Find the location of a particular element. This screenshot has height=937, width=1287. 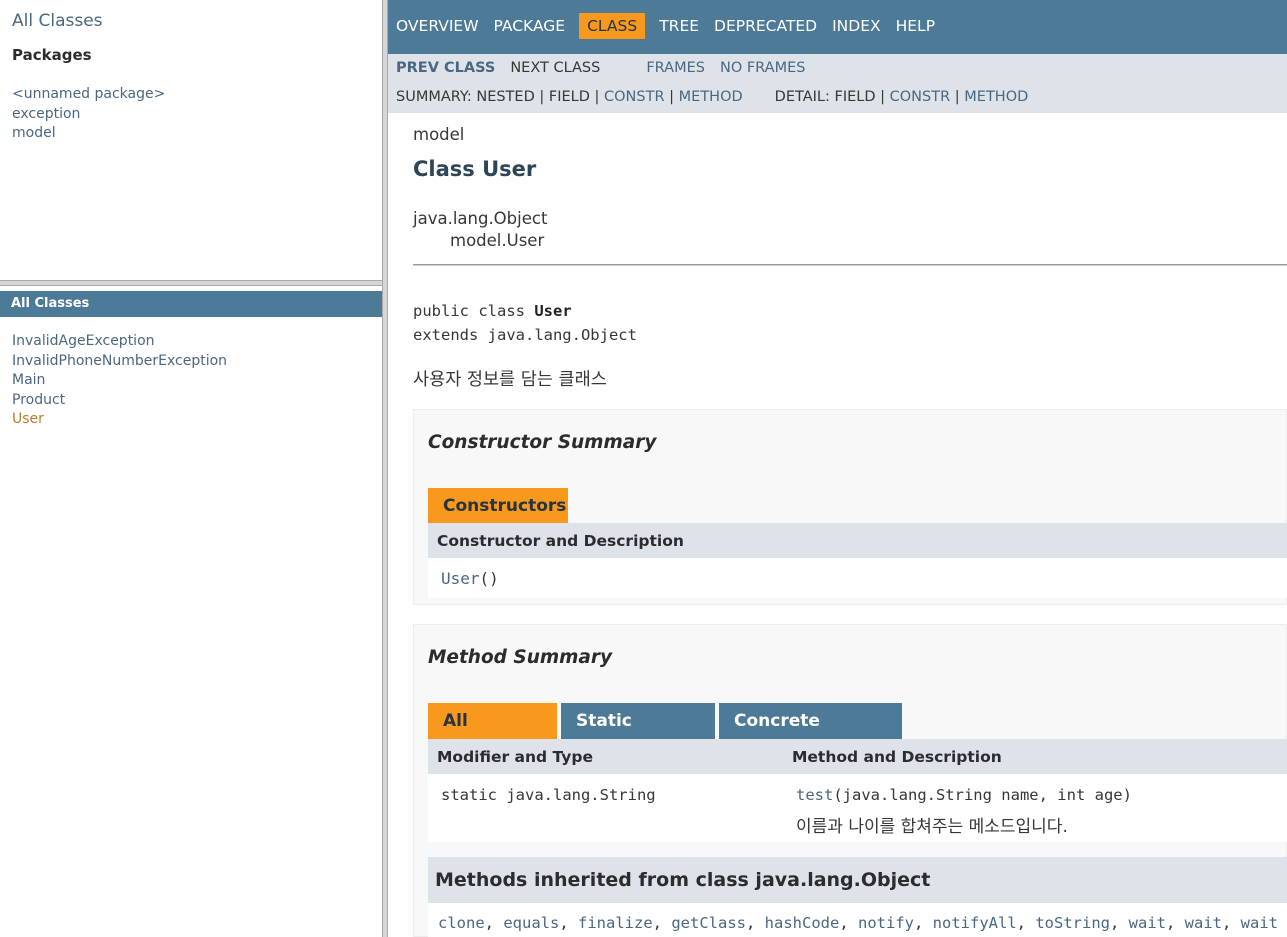

summary-field: FIELD is located at coordinates (569, 97).